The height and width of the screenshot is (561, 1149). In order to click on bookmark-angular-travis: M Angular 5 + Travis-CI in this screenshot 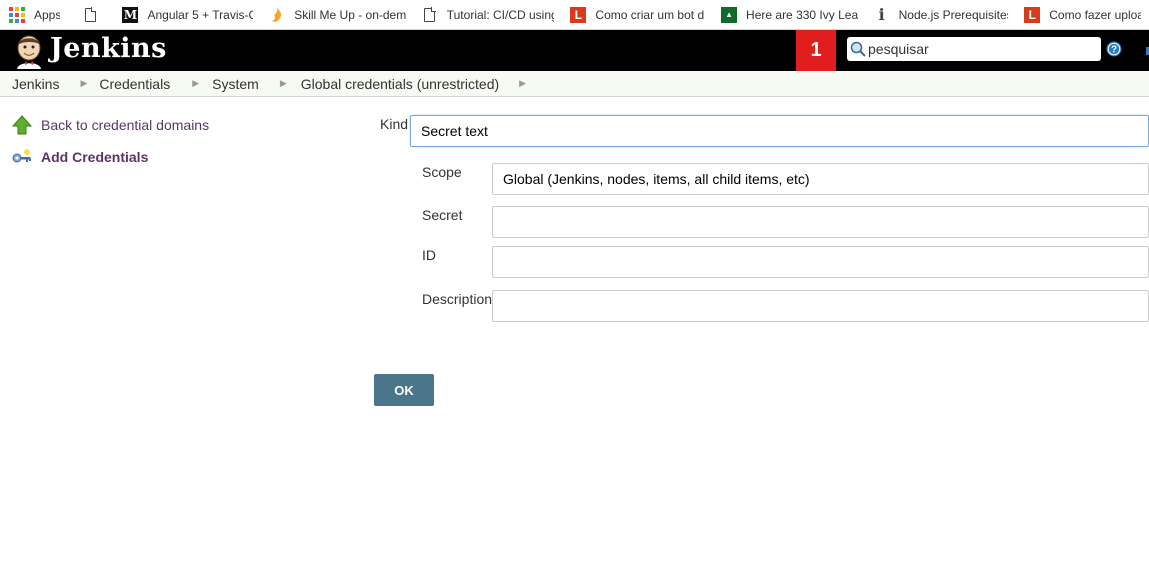, I will do `click(187, 14)`.